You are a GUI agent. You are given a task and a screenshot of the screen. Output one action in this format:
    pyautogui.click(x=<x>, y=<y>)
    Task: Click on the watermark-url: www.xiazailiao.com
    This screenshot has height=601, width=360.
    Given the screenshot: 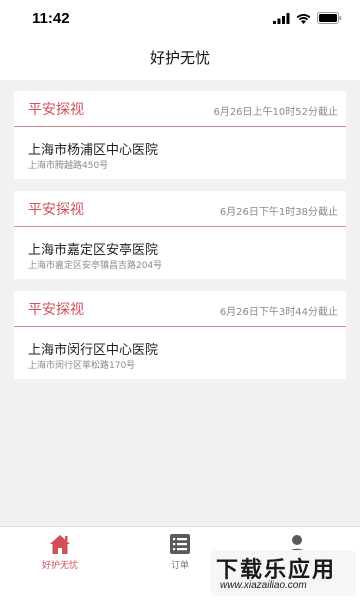 What is the action you would take?
    pyautogui.click(x=263, y=585)
    